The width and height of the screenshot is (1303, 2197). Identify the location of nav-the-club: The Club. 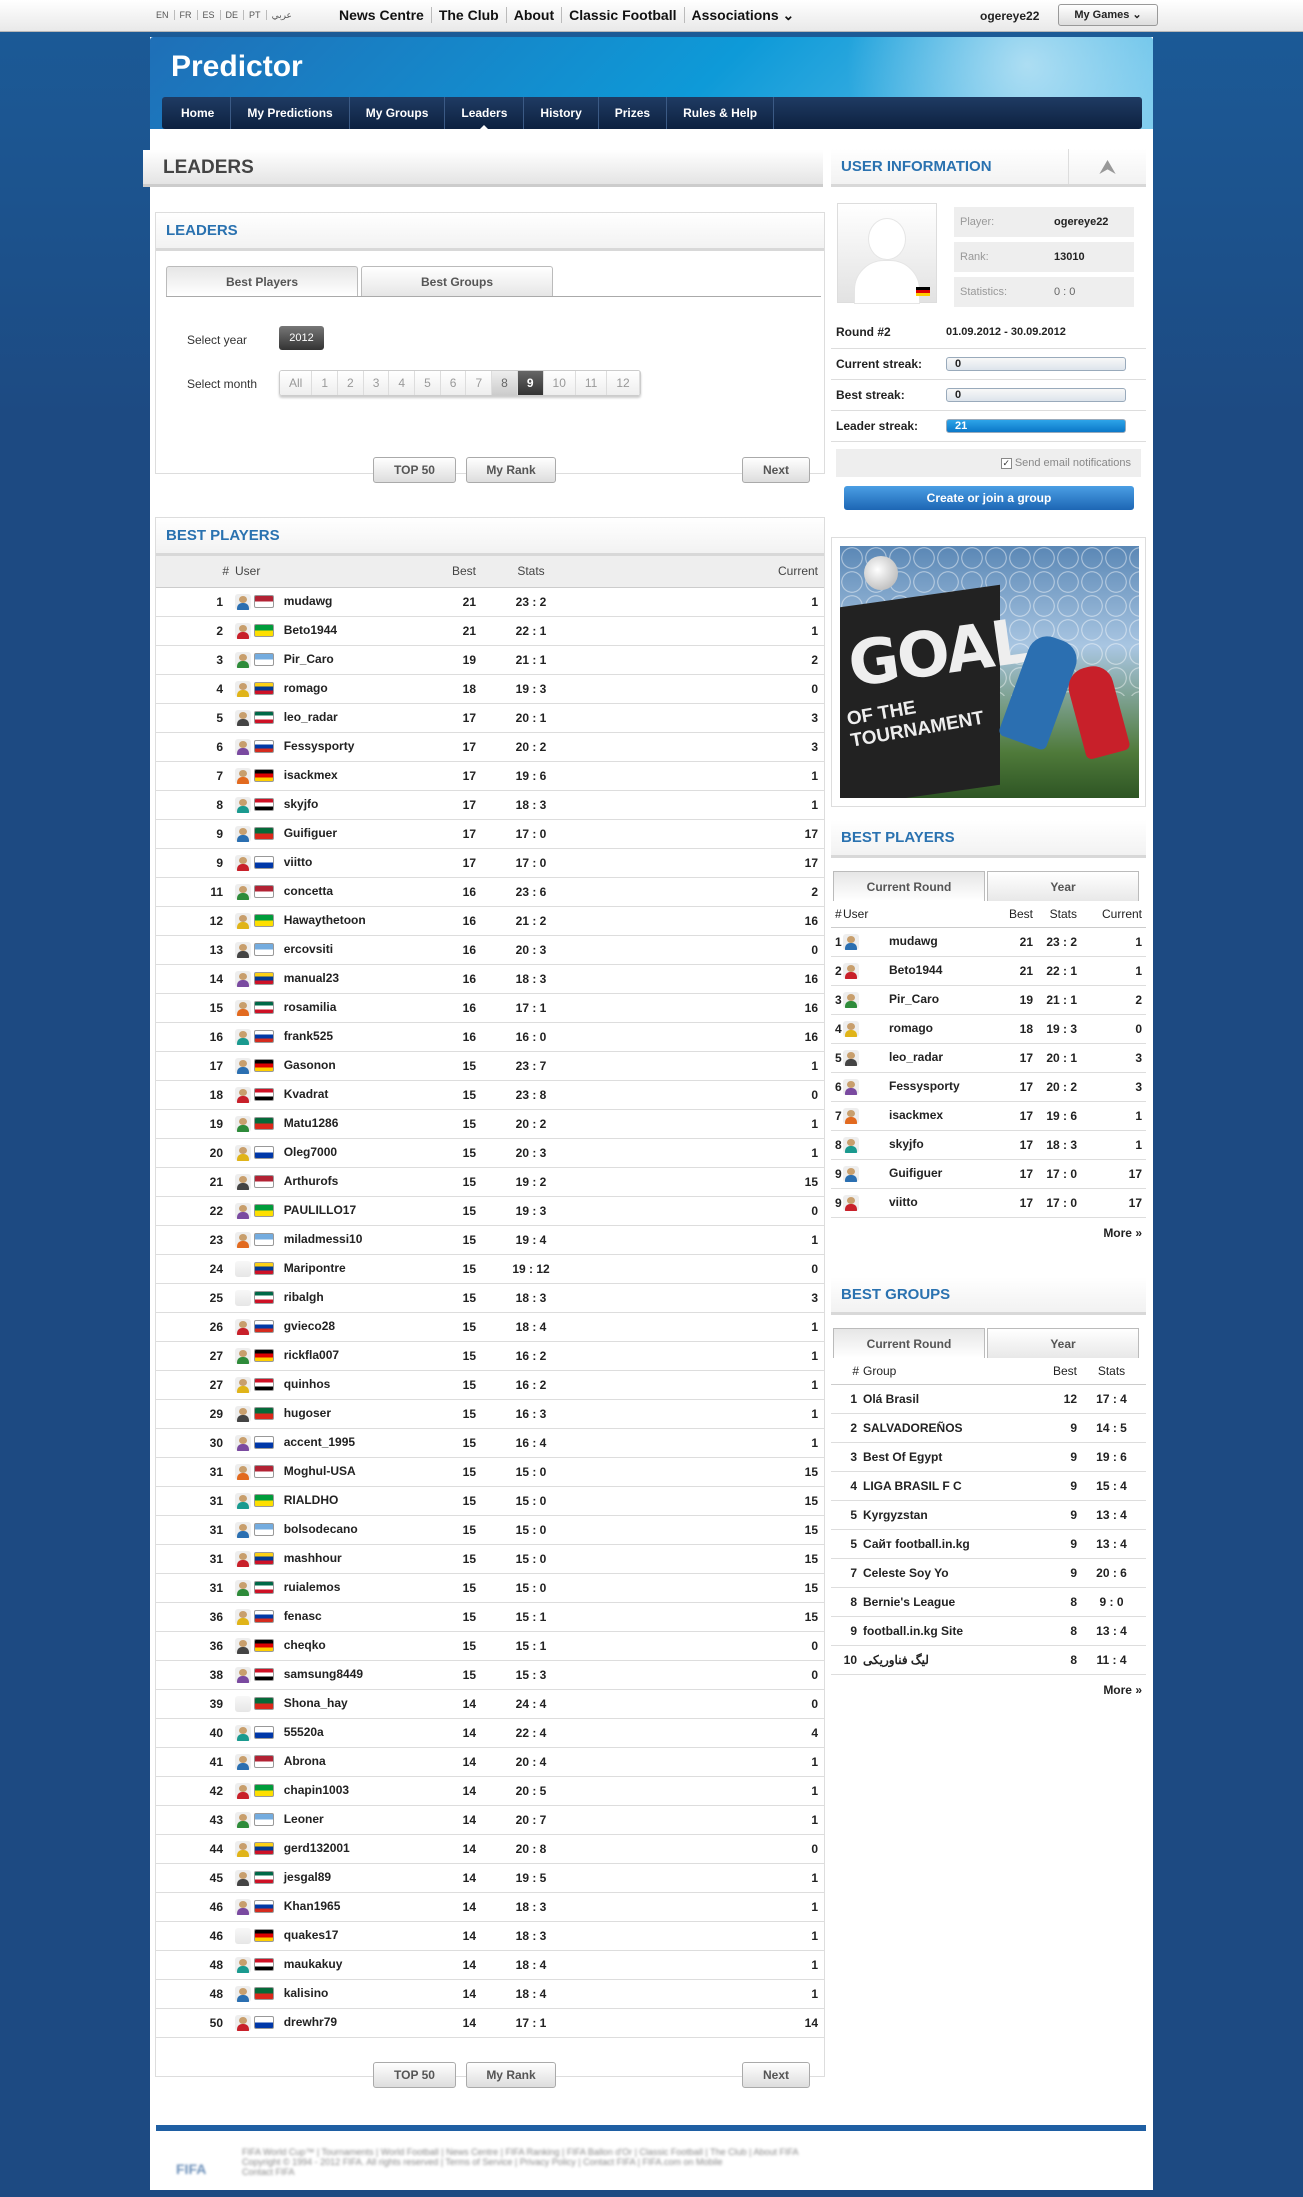
(469, 15).